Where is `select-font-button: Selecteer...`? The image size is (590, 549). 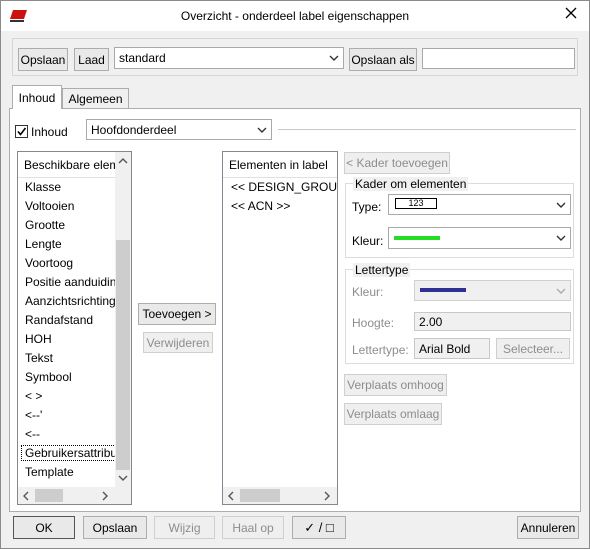
select-font-button: Selecteer... is located at coordinates (533, 348).